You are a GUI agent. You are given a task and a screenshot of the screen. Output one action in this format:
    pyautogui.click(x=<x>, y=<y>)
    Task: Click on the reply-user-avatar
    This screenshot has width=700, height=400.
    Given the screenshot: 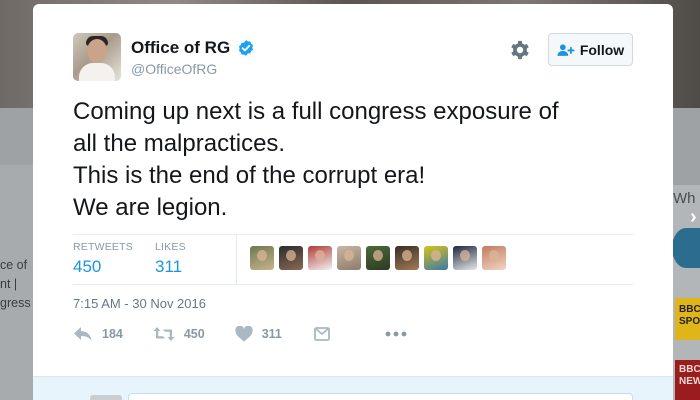 What is the action you would take?
    pyautogui.click(x=106, y=397)
    